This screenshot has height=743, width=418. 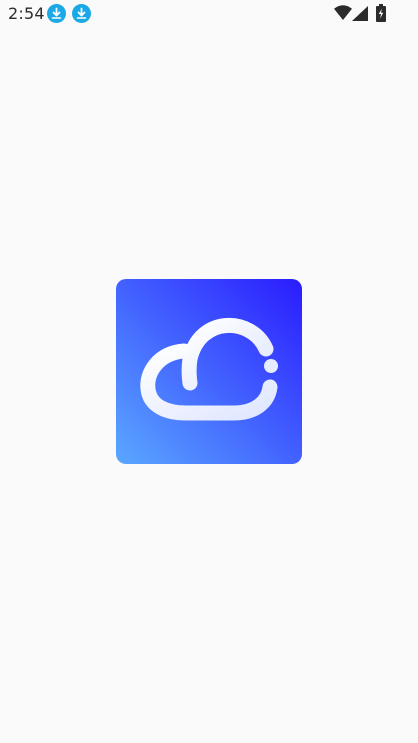 What do you see at coordinates (209, 14) in the screenshot?
I see `status-bar: 2:54` at bounding box center [209, 14].